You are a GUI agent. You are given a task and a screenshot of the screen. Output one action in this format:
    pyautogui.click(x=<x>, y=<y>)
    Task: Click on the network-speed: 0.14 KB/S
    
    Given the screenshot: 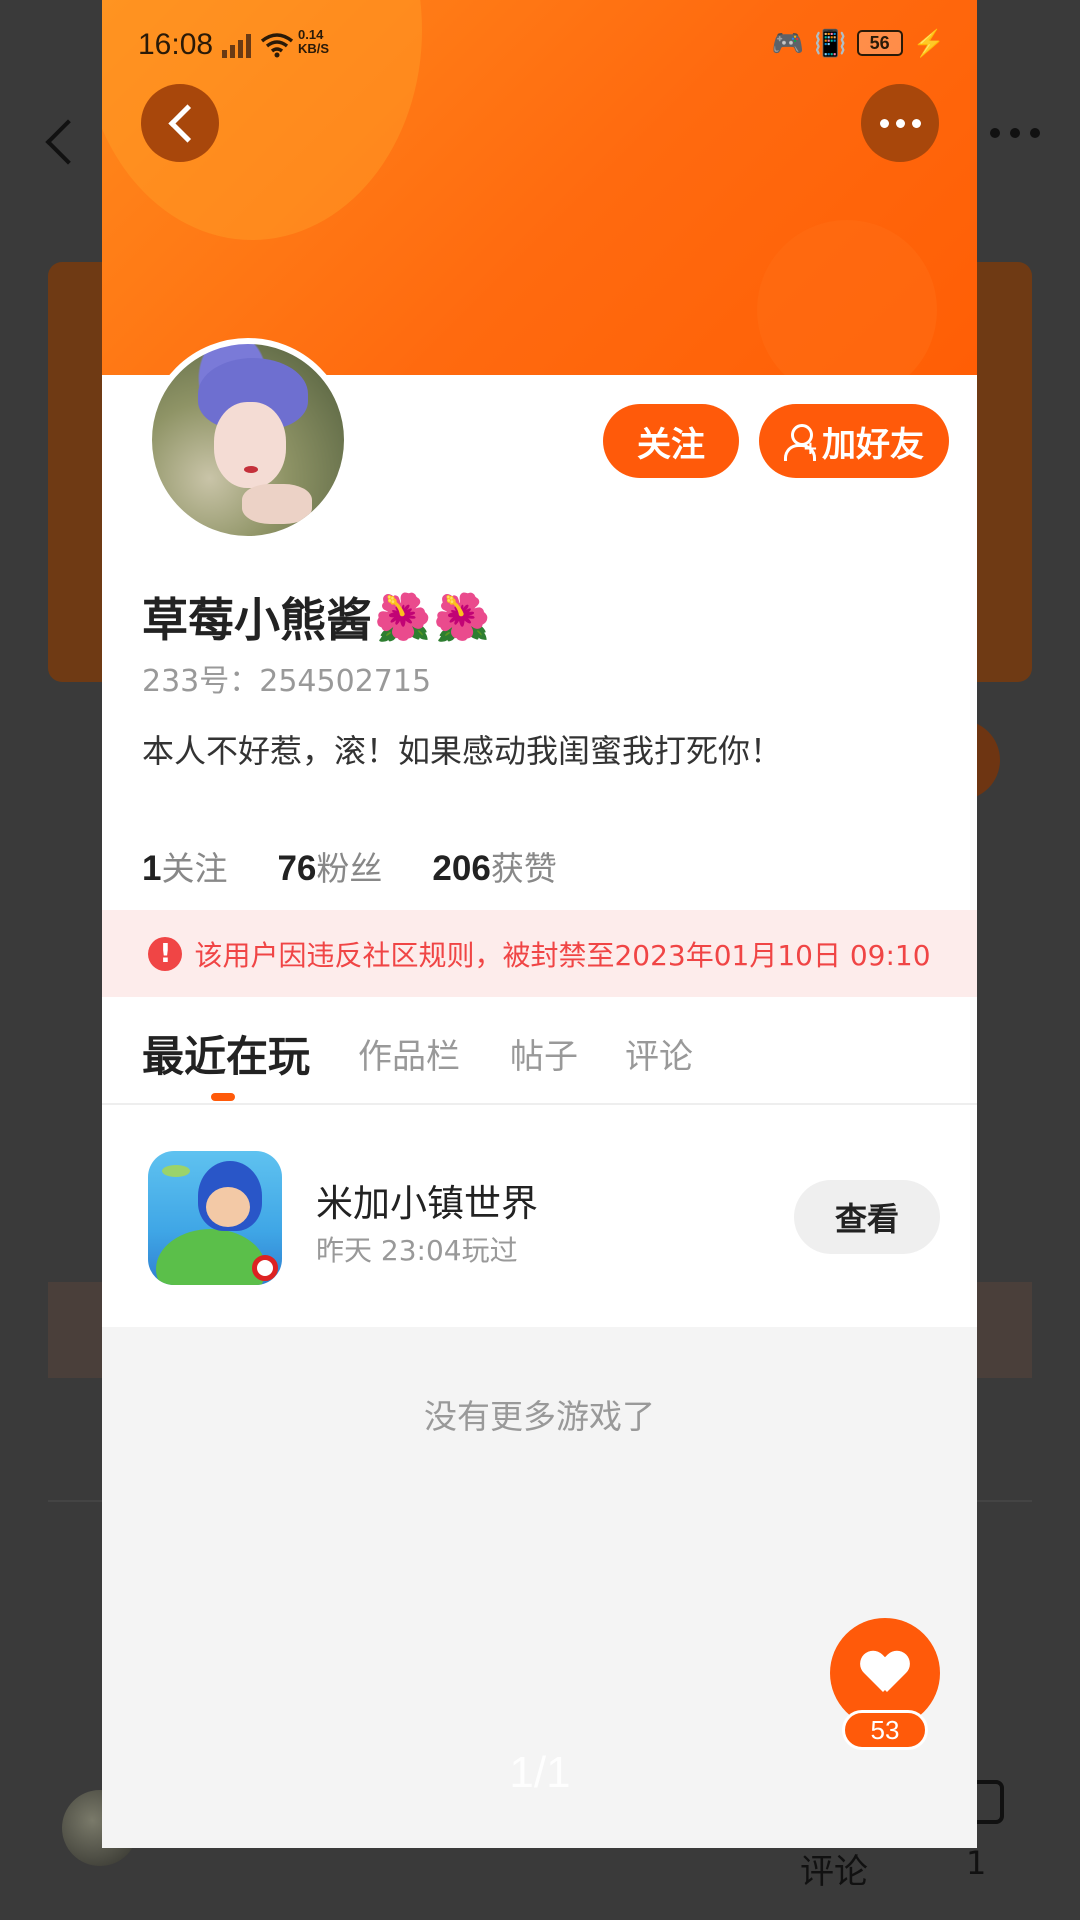 What is the action you would take?
    pyautogui.click(x=313, y=42)
    